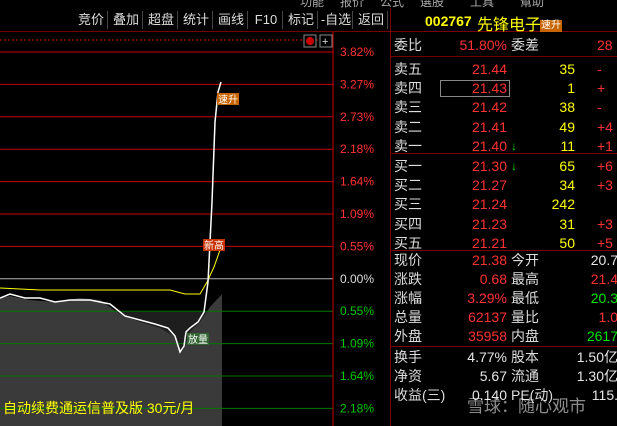  What do you see at coordinates (408, 107) in the screenshot?
I see `sell-label: 卖三` at bounding box center [408, 107].